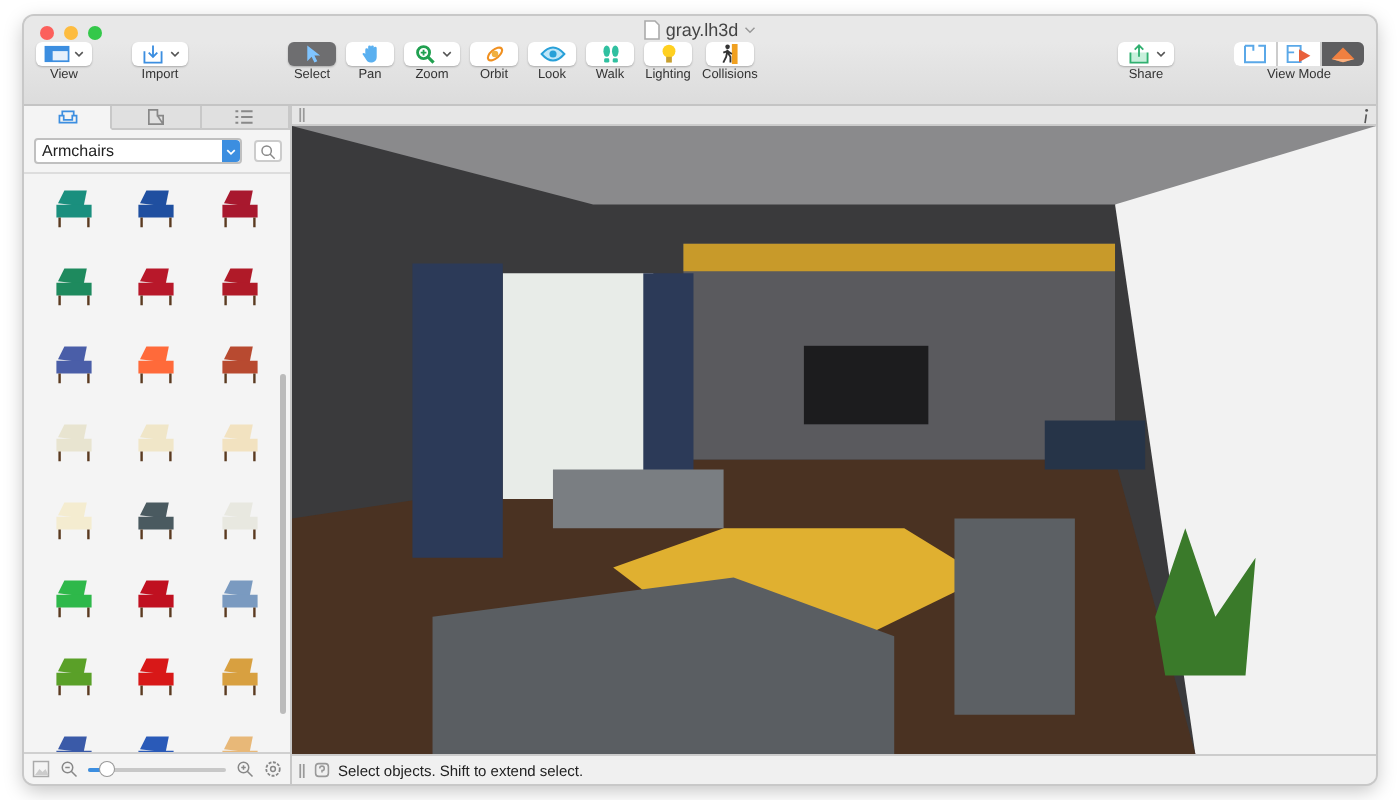 Image resolution: width=1400 pixels, height=800 pixels. Describe the element at coordinates (322, 770) in the screenshot. I see `help-icon` at that location.